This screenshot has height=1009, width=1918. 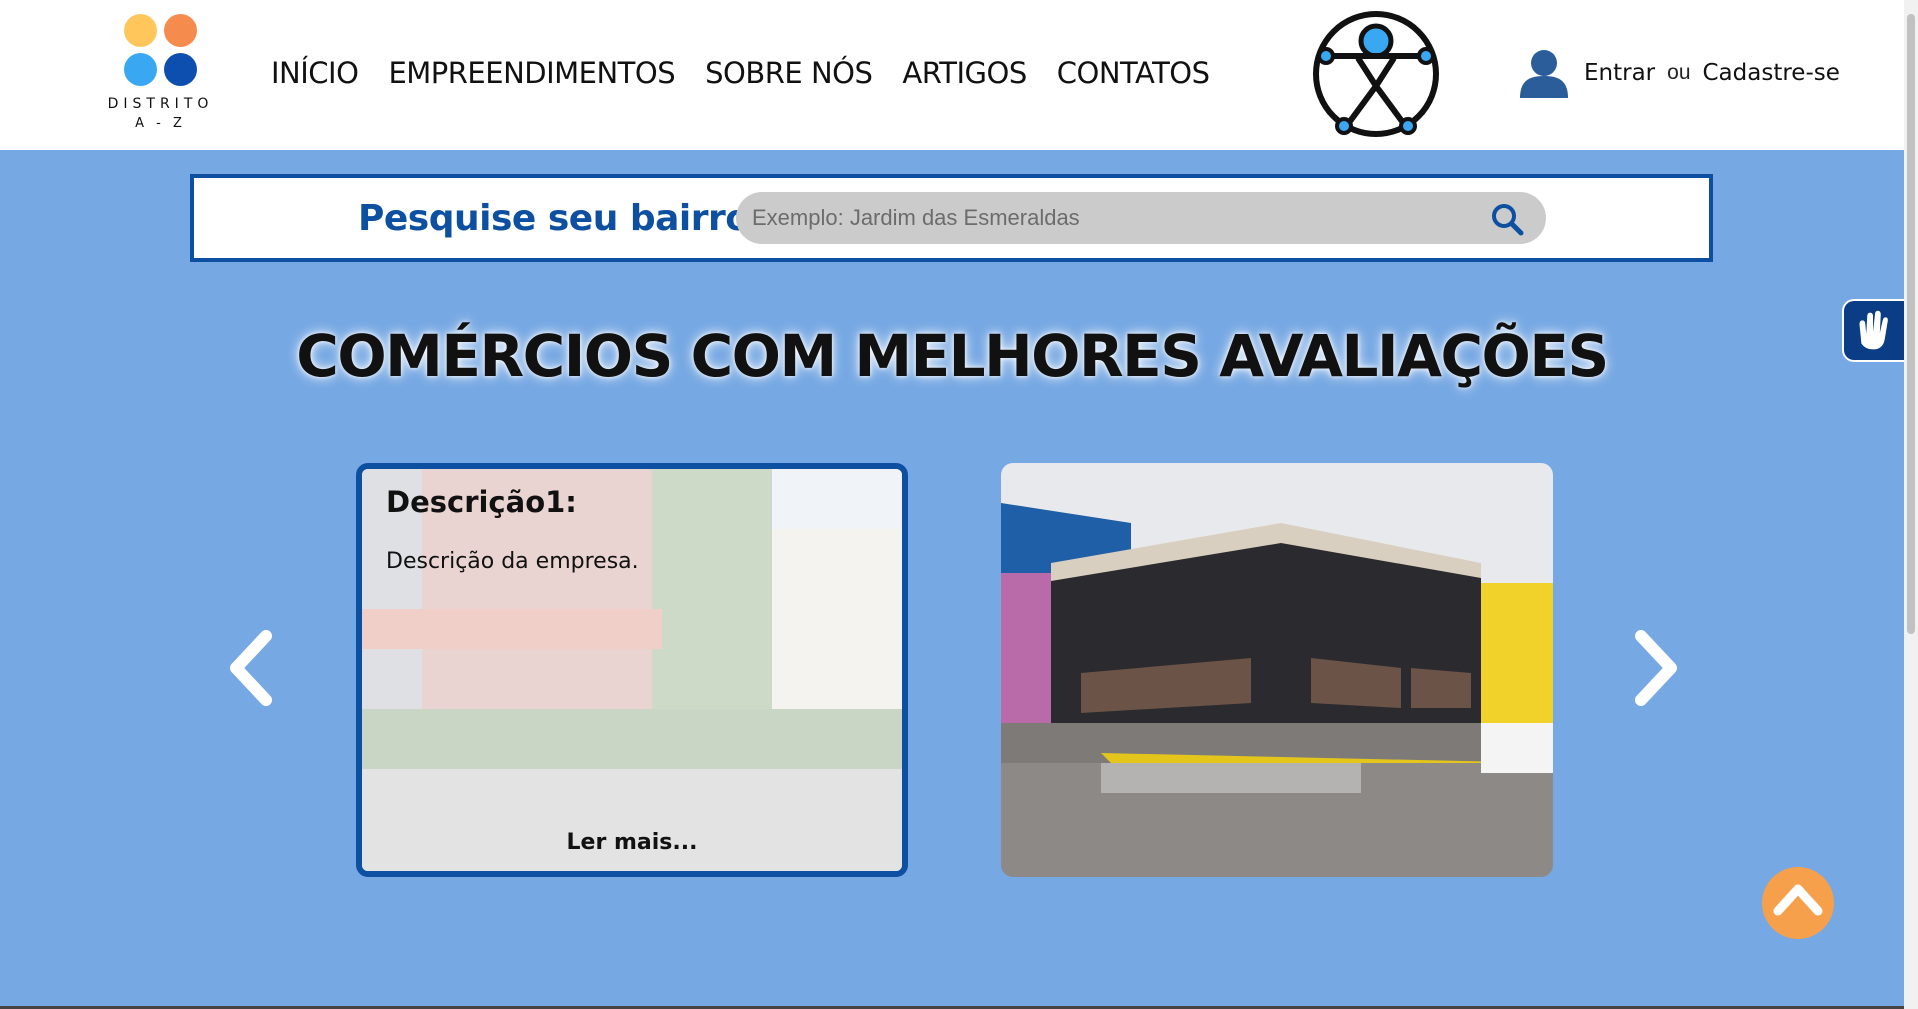 I want to click on logo-text-line2: A - Z, so click(x=160, y=123).